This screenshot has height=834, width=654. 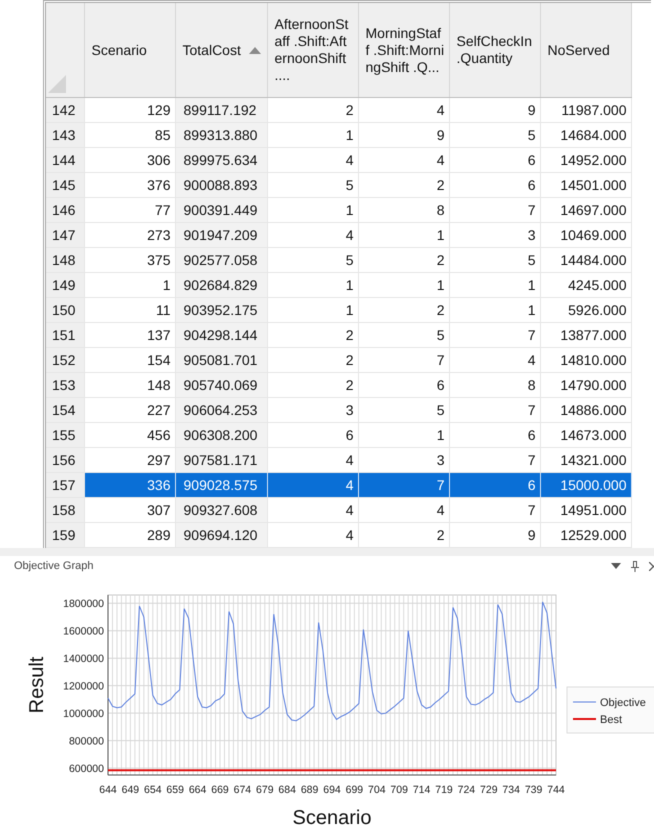 What do you see at coordinates (86, 742) in the screenshot?
I see `y-tick-label: 800000` at bounding box center [86, 742].